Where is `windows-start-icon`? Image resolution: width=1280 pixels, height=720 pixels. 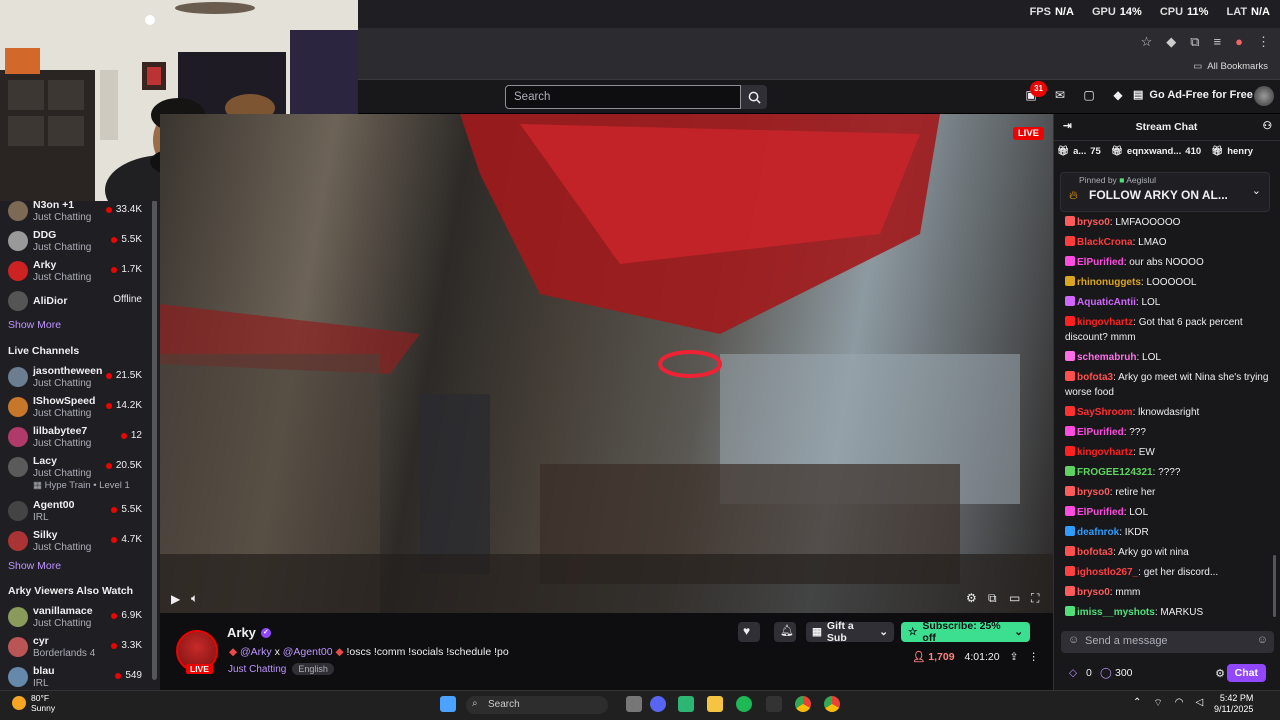
windows-start-icon is located at coordinates (448, 704).